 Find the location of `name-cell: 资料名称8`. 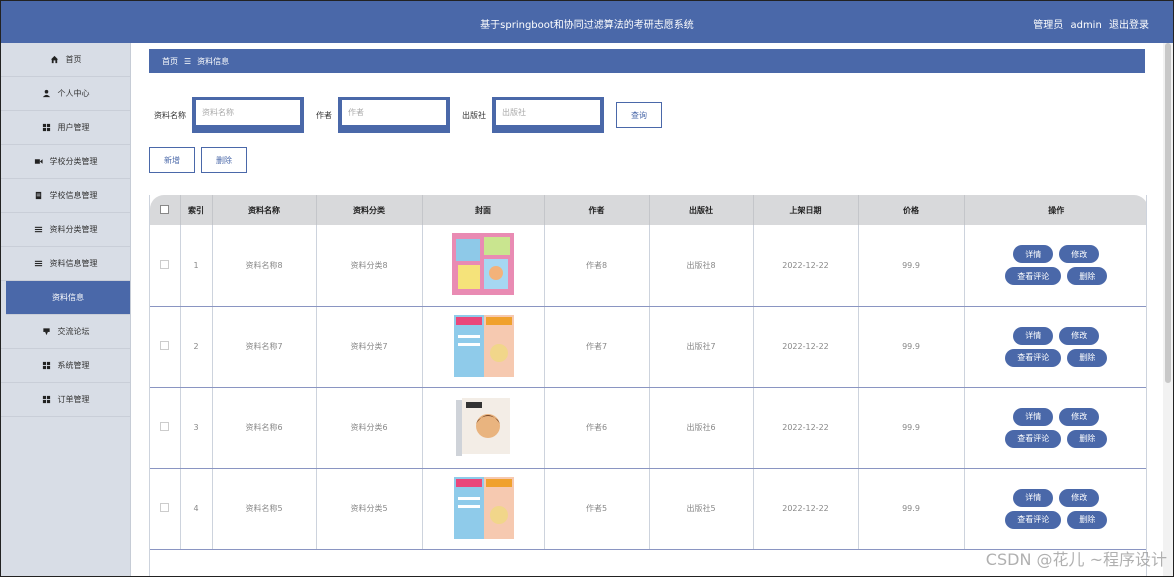

name-cell: 资料名称8 is located at coordinates (264, 266).